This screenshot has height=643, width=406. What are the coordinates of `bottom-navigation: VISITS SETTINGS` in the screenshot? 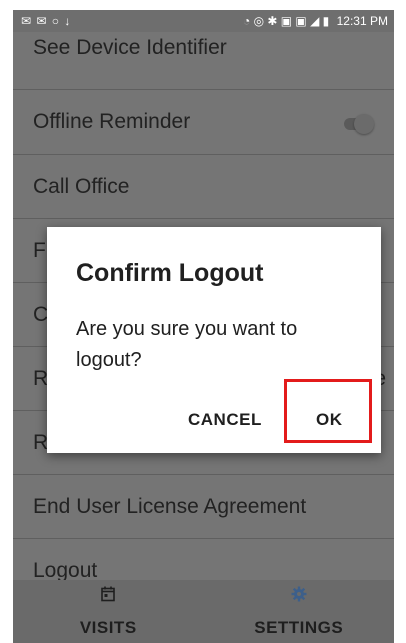 It's located at (203, 611).